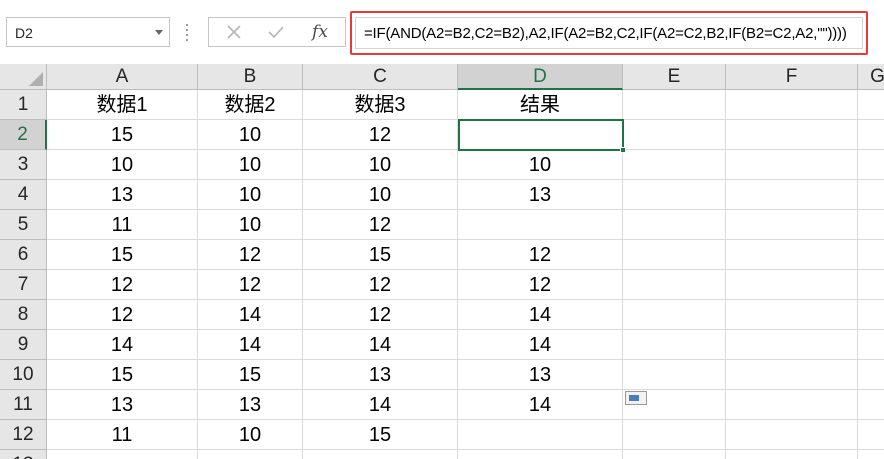 The width and height of the screenshot is (884, 459). I want to click on row-header-3: 3, so click(23, 165).